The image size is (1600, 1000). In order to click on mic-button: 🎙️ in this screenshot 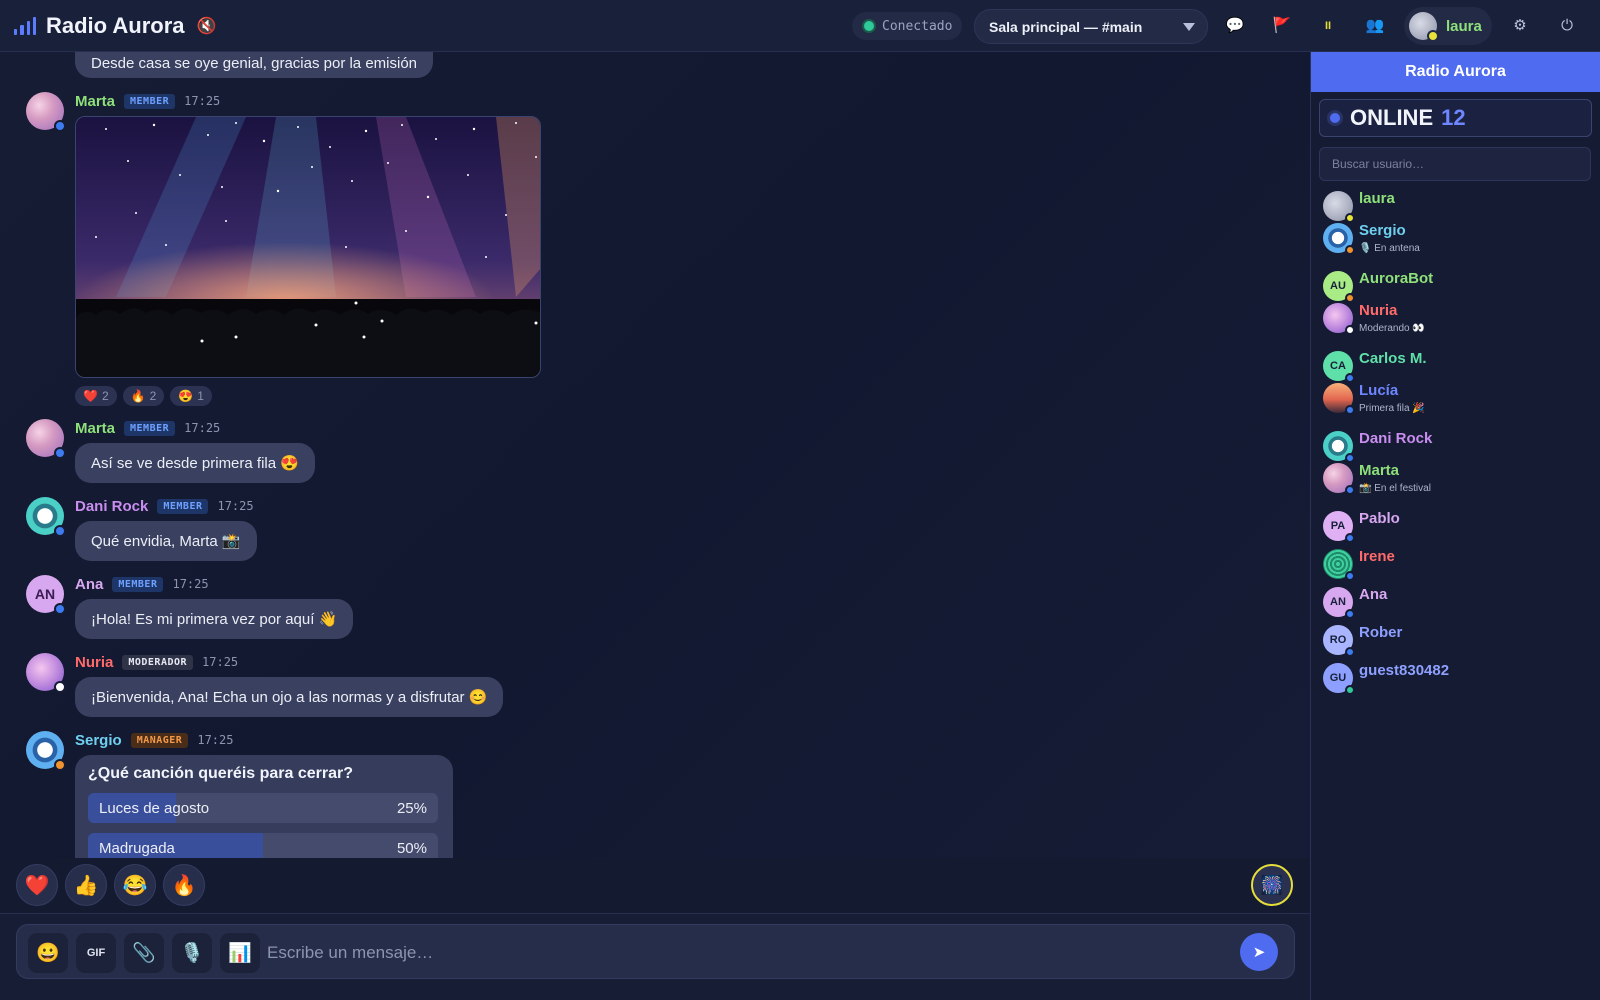, I will do `click(192, 953)`.